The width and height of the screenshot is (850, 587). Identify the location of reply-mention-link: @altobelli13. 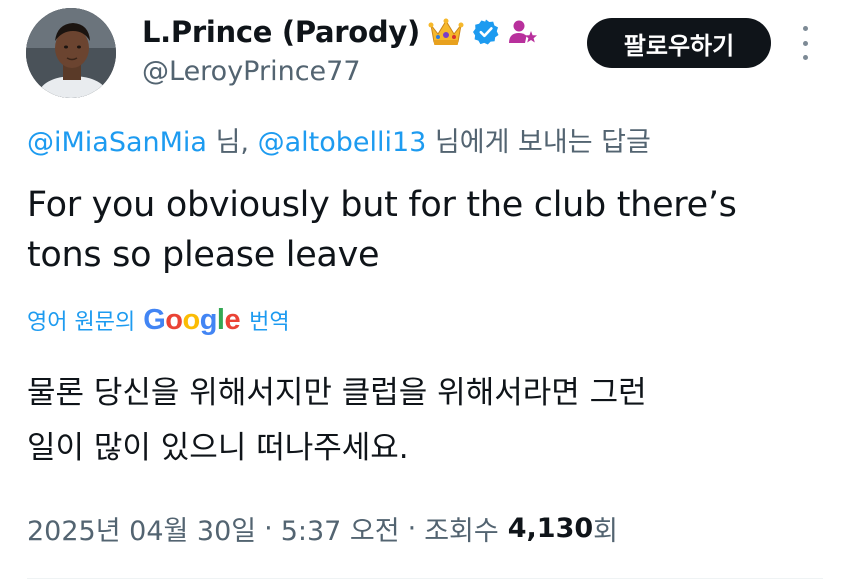
(342, 142).